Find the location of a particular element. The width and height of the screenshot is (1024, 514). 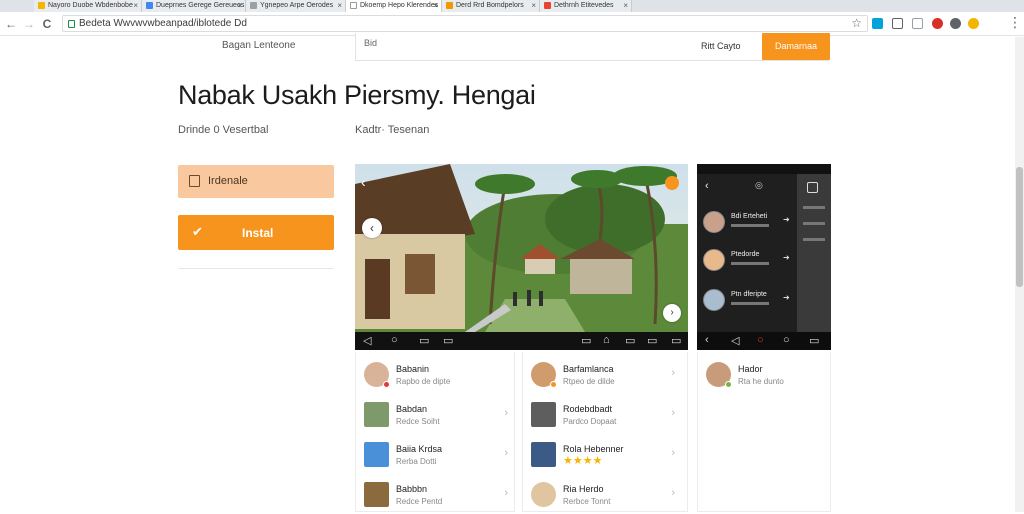

village-scene-image is located at coordinates (521, 248).